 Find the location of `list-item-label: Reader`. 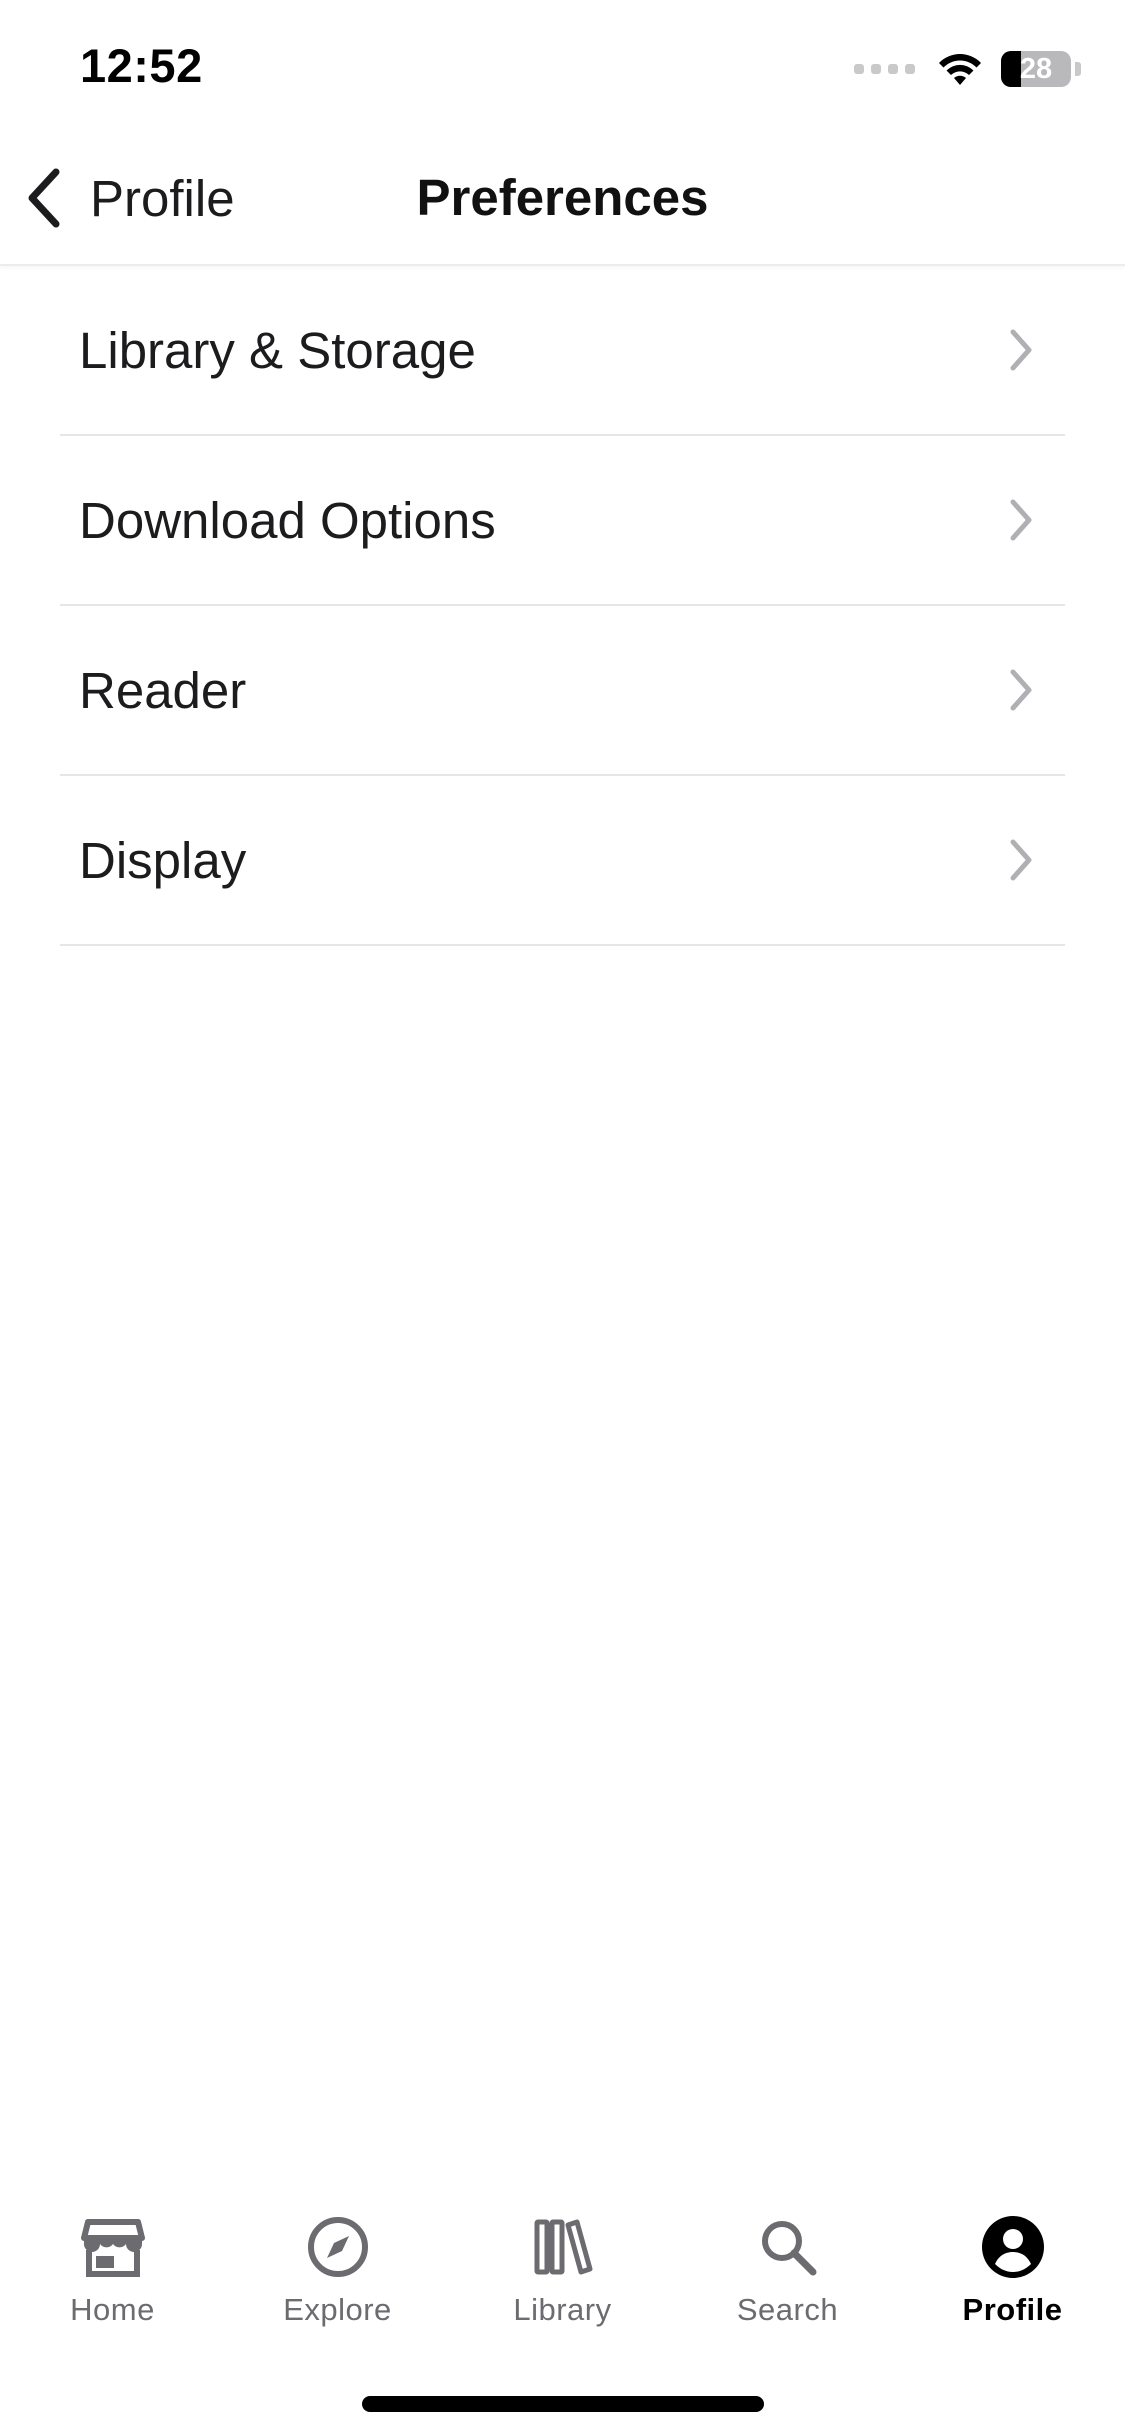

list-item-label: Reader is located at coordinates (163, 690).